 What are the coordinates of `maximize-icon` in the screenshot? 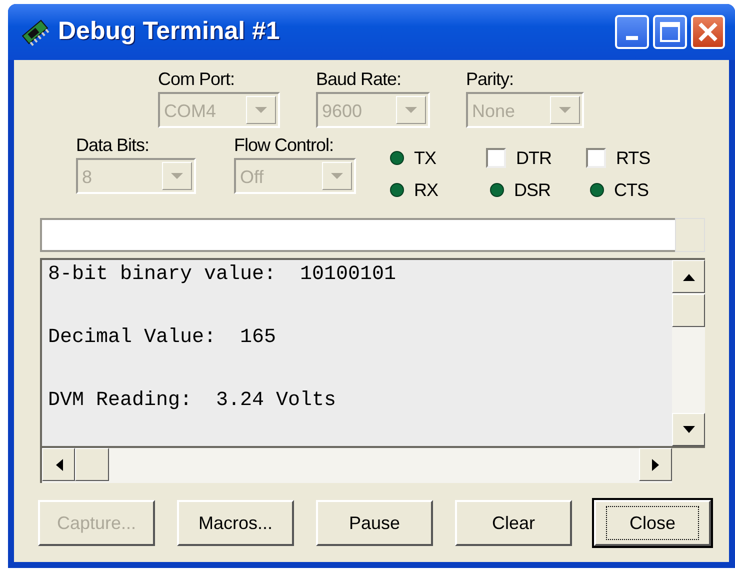 It's located at (670, 32).